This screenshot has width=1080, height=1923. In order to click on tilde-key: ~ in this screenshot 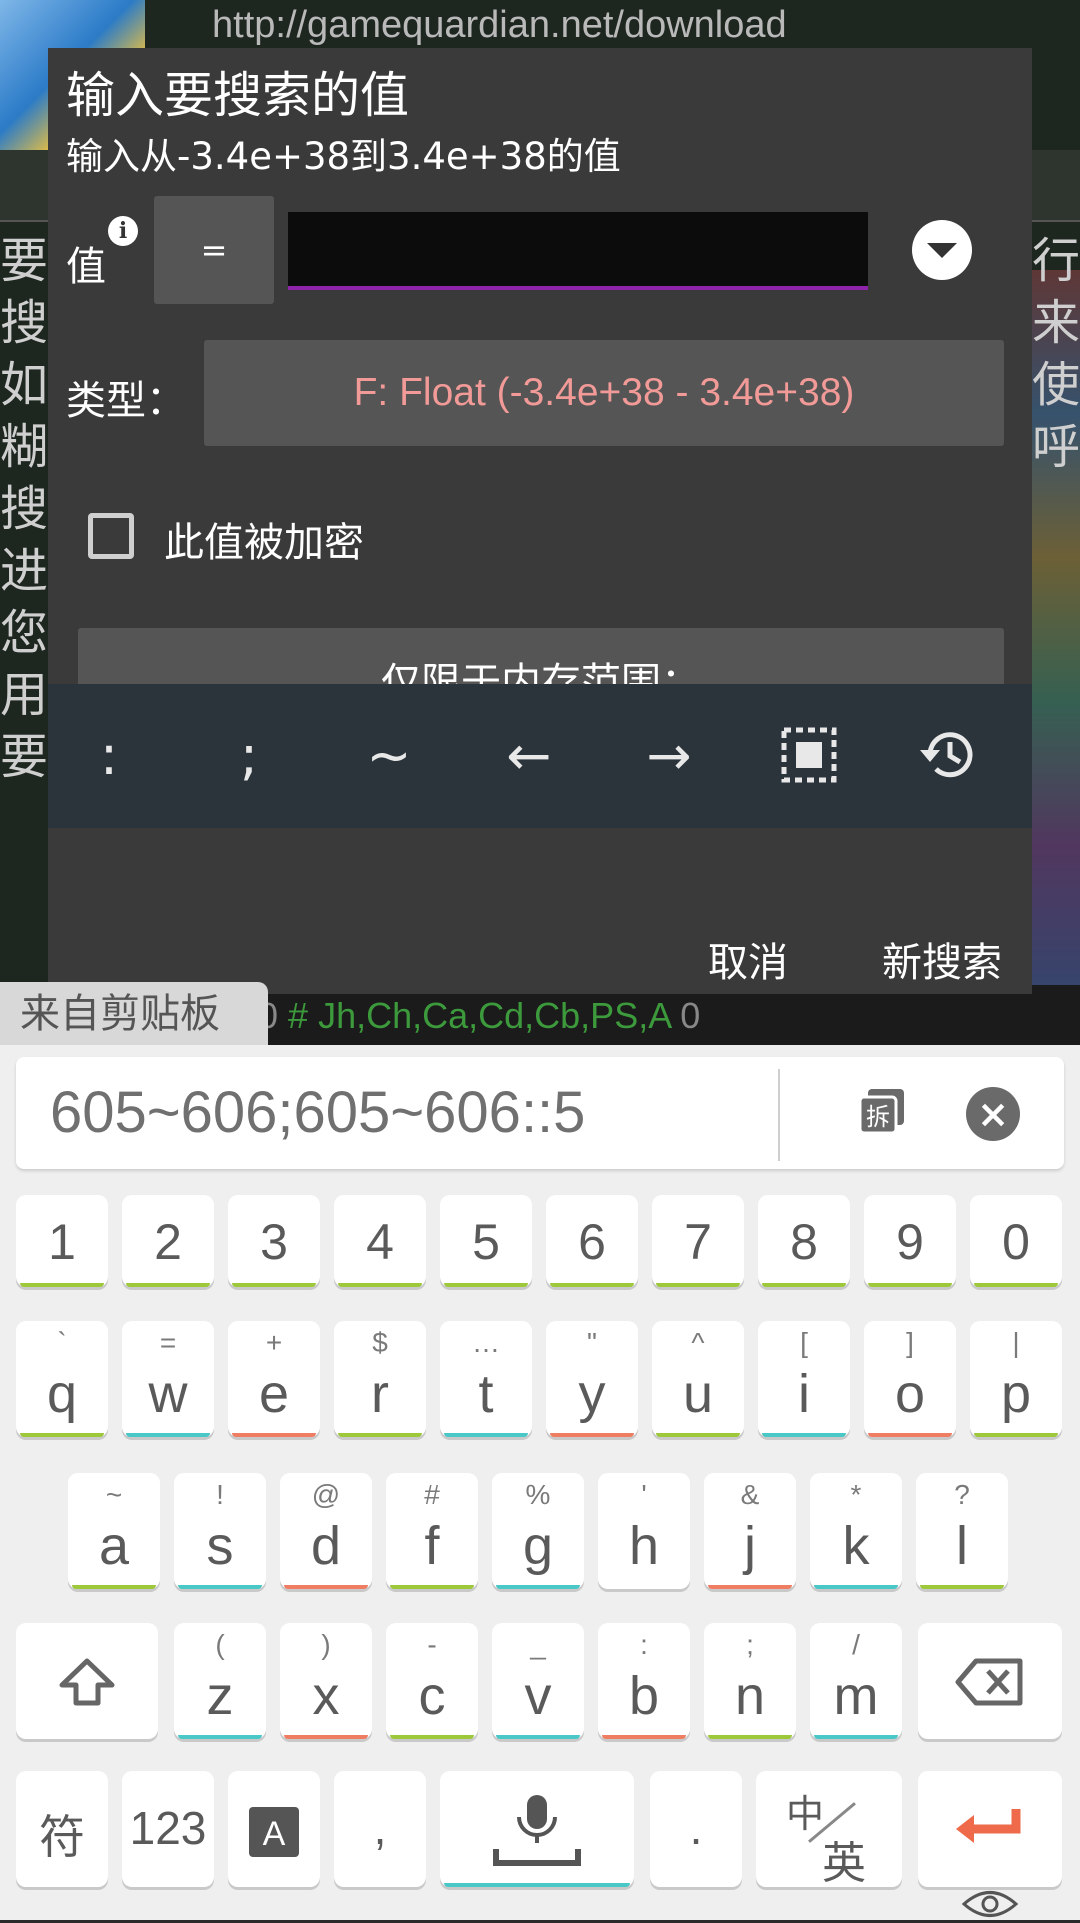, I will do `click(389, 756)`.